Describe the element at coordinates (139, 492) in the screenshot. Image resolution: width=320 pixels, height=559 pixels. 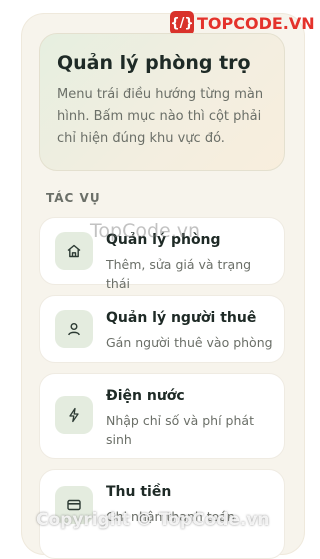
I see `menu-item-title: Thu tiền` at that location.